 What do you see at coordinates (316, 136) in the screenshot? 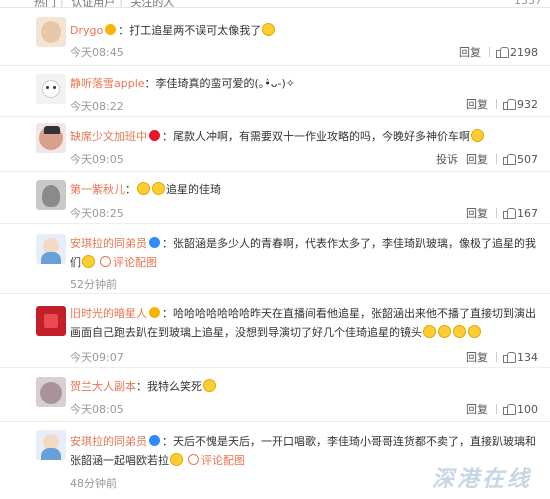
I see `comment-content: ：尾款人冲啊，有需要双十一作业攻略的吗，今晚好多神价车啊` at bounding box center [316, 136].